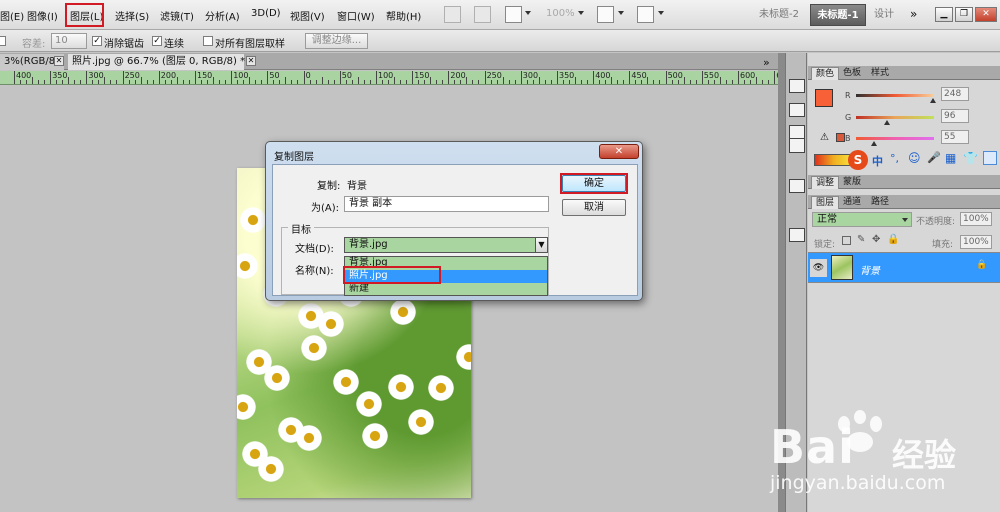 This screenshot has width=1000, height=512. I want to click on green-value: 96, so click(955, 116).